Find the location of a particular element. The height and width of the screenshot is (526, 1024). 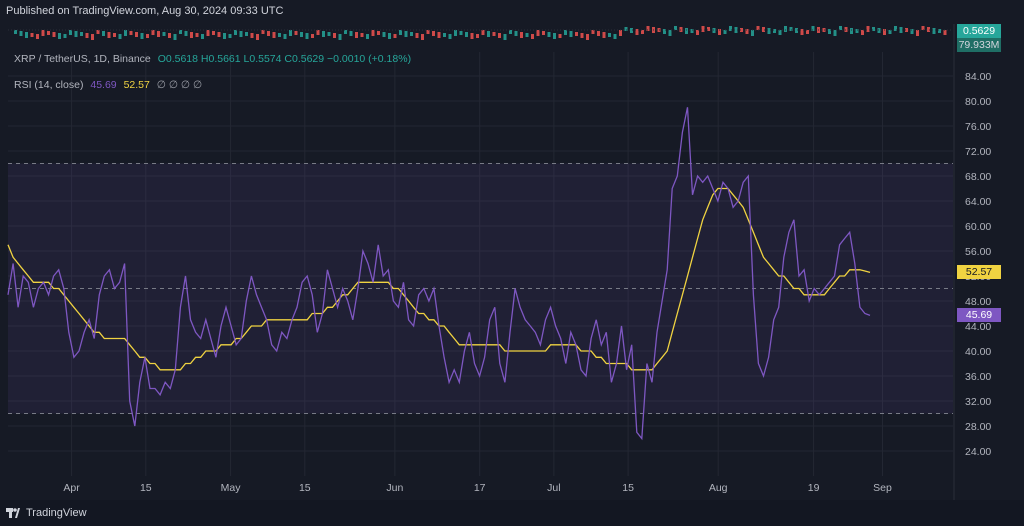

rsi-value-badge: 45.69 is located at coordinates (979, 315).